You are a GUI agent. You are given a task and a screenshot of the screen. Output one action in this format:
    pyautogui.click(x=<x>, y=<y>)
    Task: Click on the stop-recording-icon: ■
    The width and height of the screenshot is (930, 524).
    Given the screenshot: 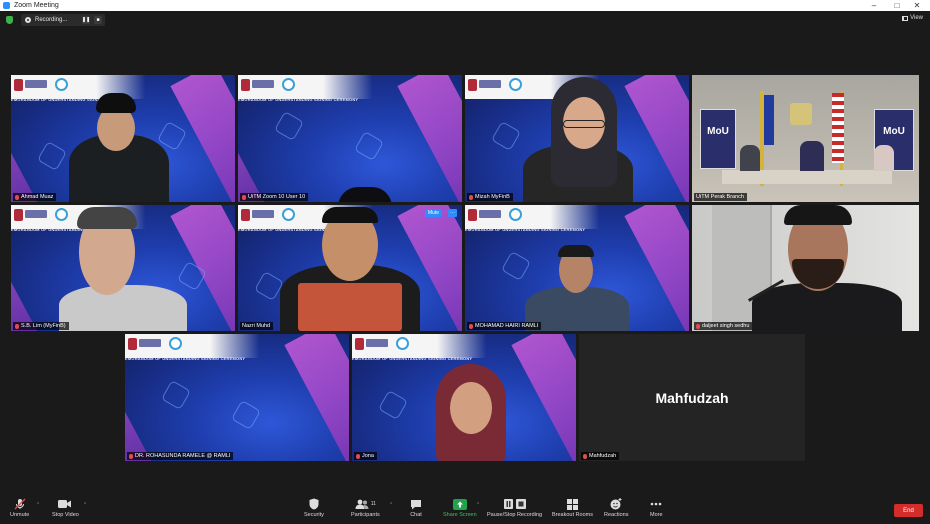 What is the action you would take?
    pyautogui.click(x=98, y=20)
    